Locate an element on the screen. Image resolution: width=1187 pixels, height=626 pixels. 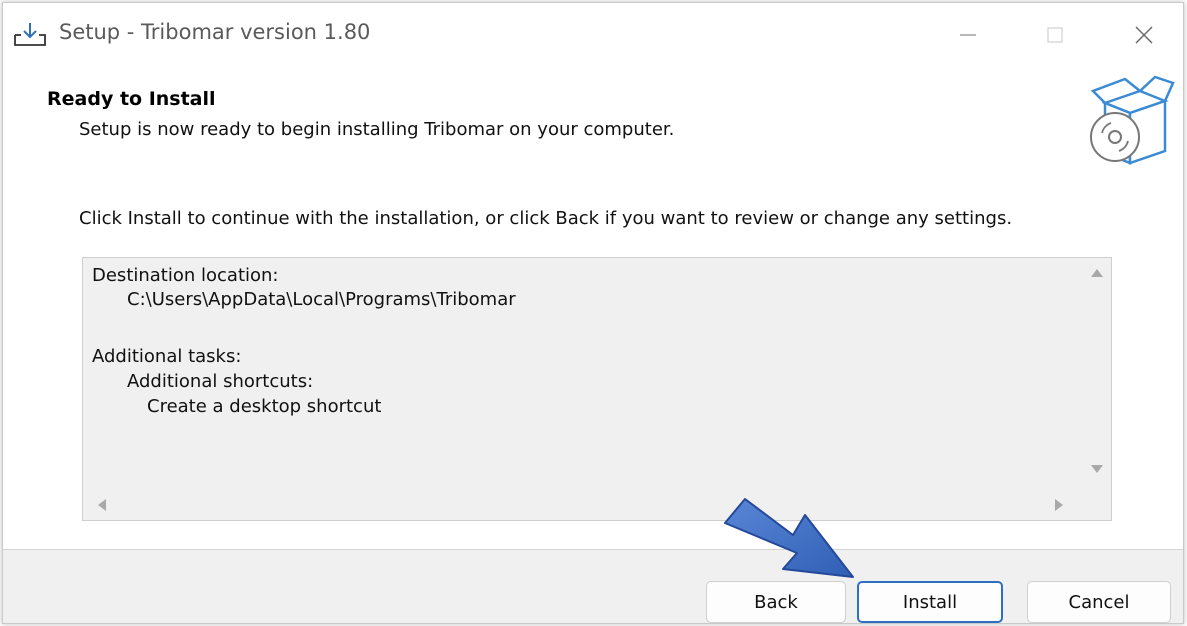
back-button: Back is located at coordinates (776, 602).